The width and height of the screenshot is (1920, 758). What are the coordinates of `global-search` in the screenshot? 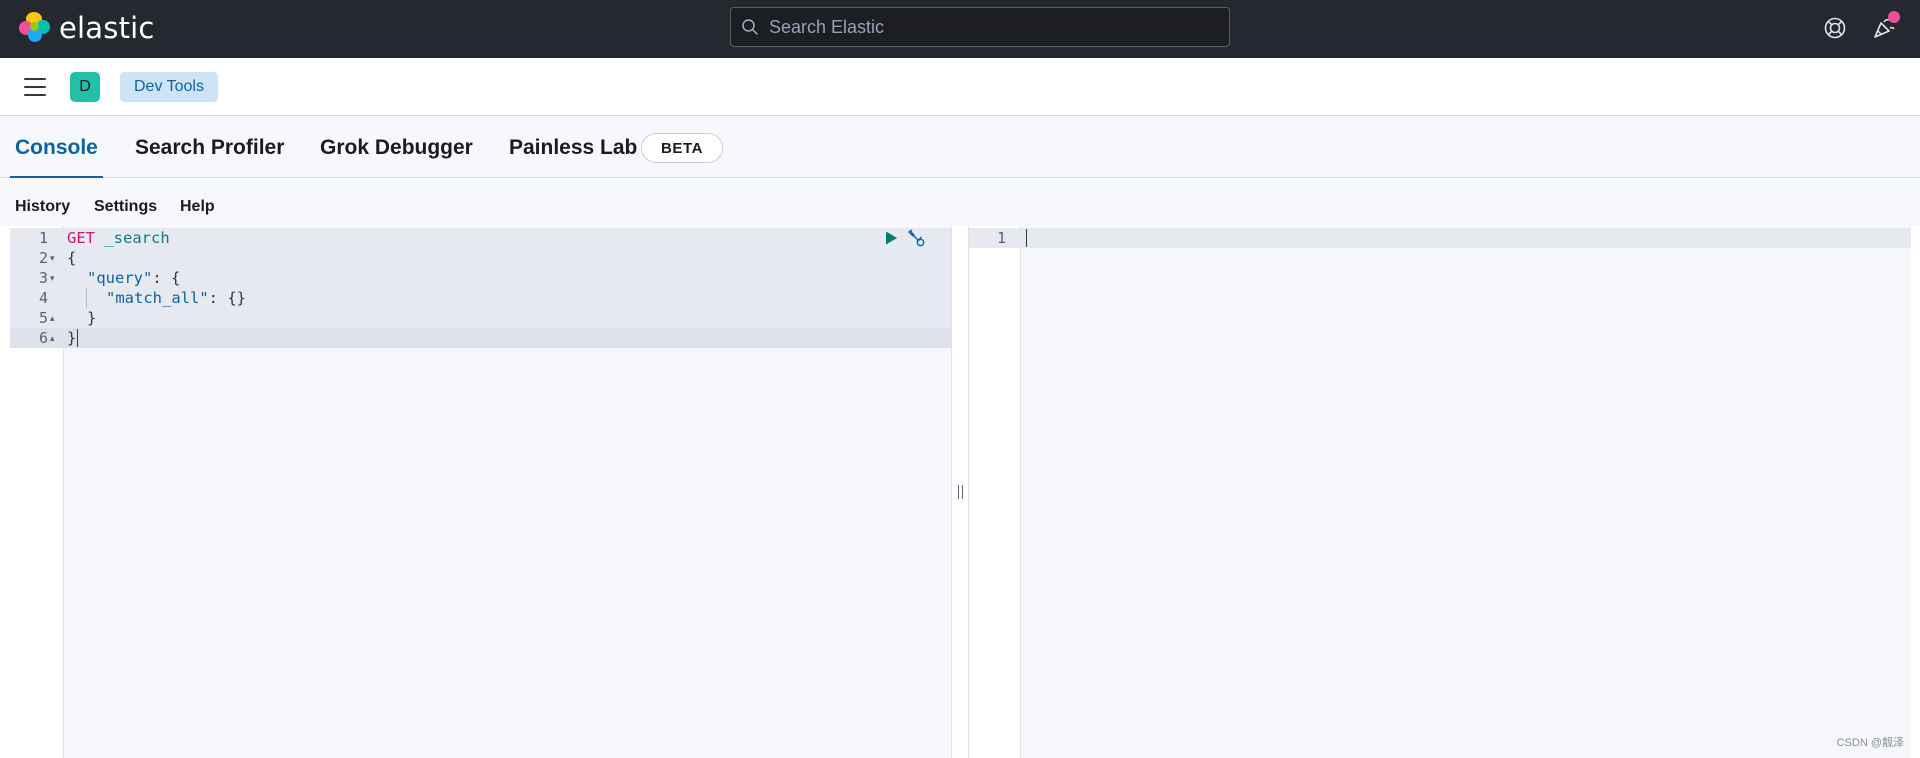 It's located at (980, 27).